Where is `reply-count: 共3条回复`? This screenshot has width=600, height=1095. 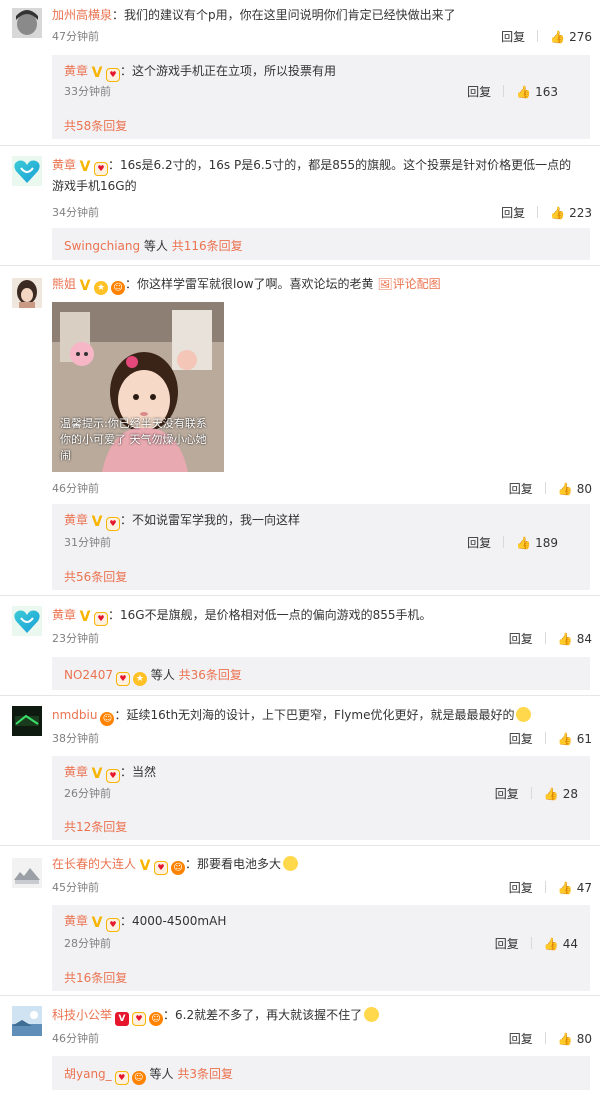 reply-count: 共3条回复 is located at coordinates (205, 1074).